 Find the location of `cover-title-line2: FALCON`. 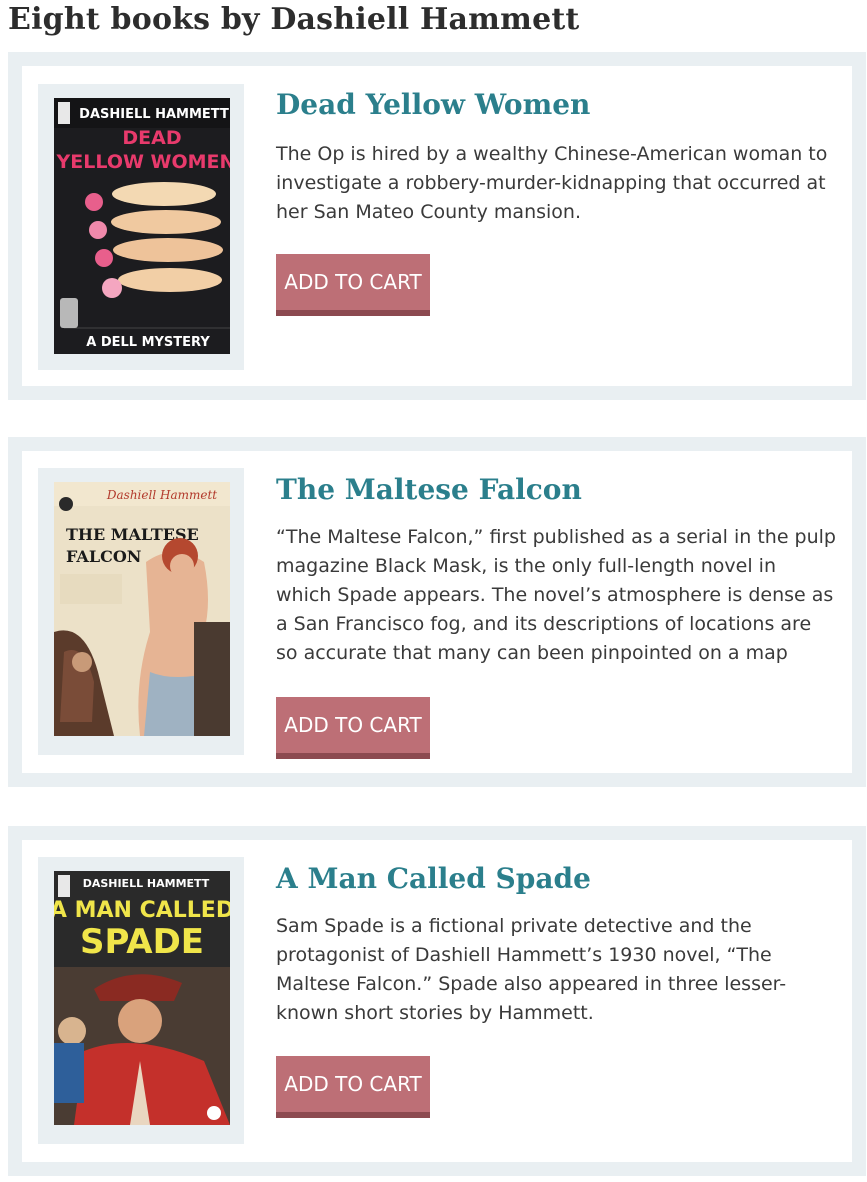

cover-title-line2: FALCON is located at coordinates (103, 556).